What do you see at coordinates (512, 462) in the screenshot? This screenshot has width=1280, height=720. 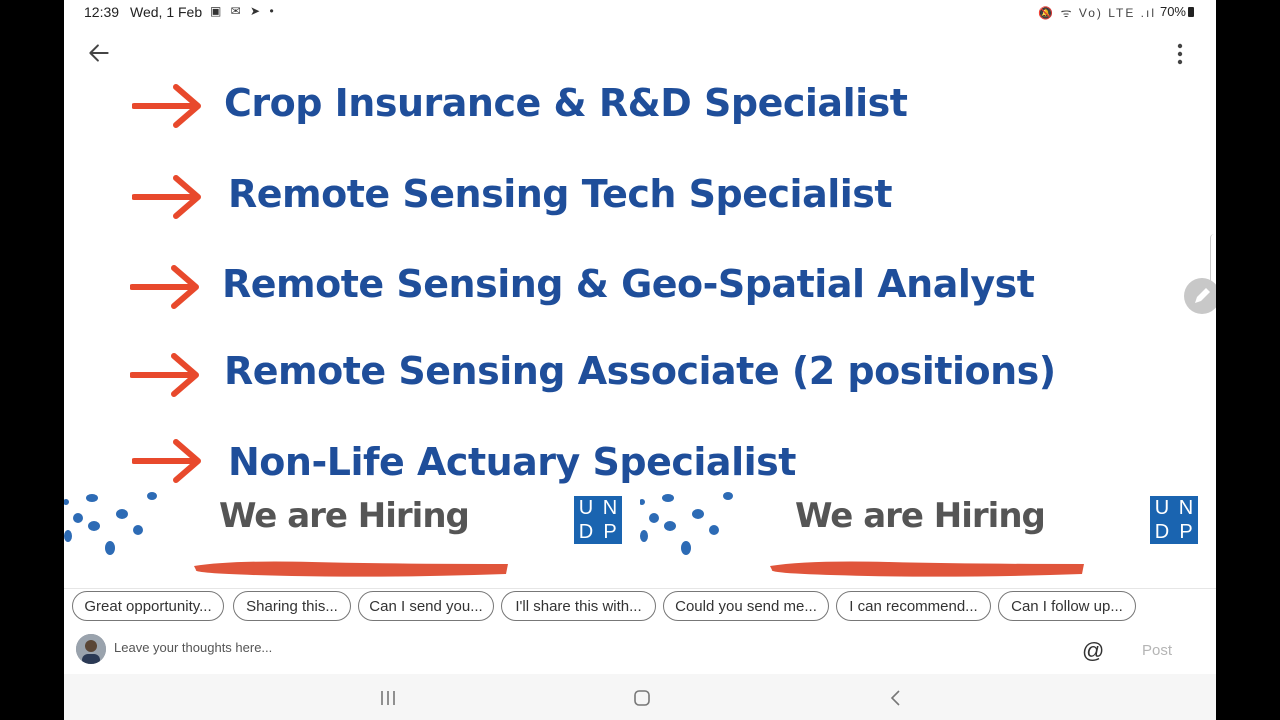 I see `job-title: Non-Life Actuary Specialist` at bounding box center [512, 462].